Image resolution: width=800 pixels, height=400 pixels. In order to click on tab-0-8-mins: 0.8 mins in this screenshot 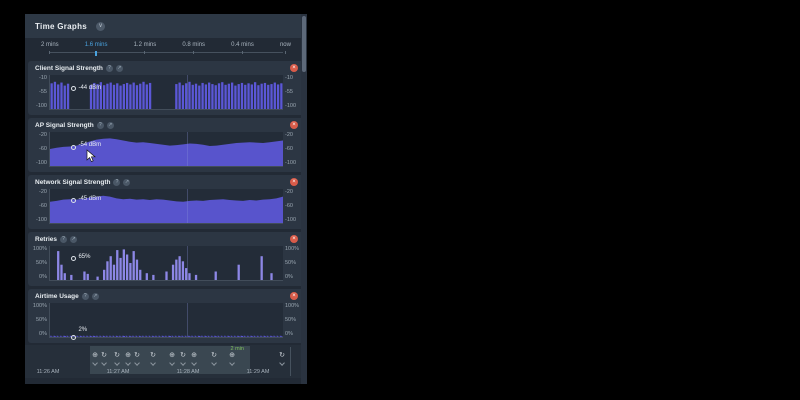, I will do `click(193, 48)`.